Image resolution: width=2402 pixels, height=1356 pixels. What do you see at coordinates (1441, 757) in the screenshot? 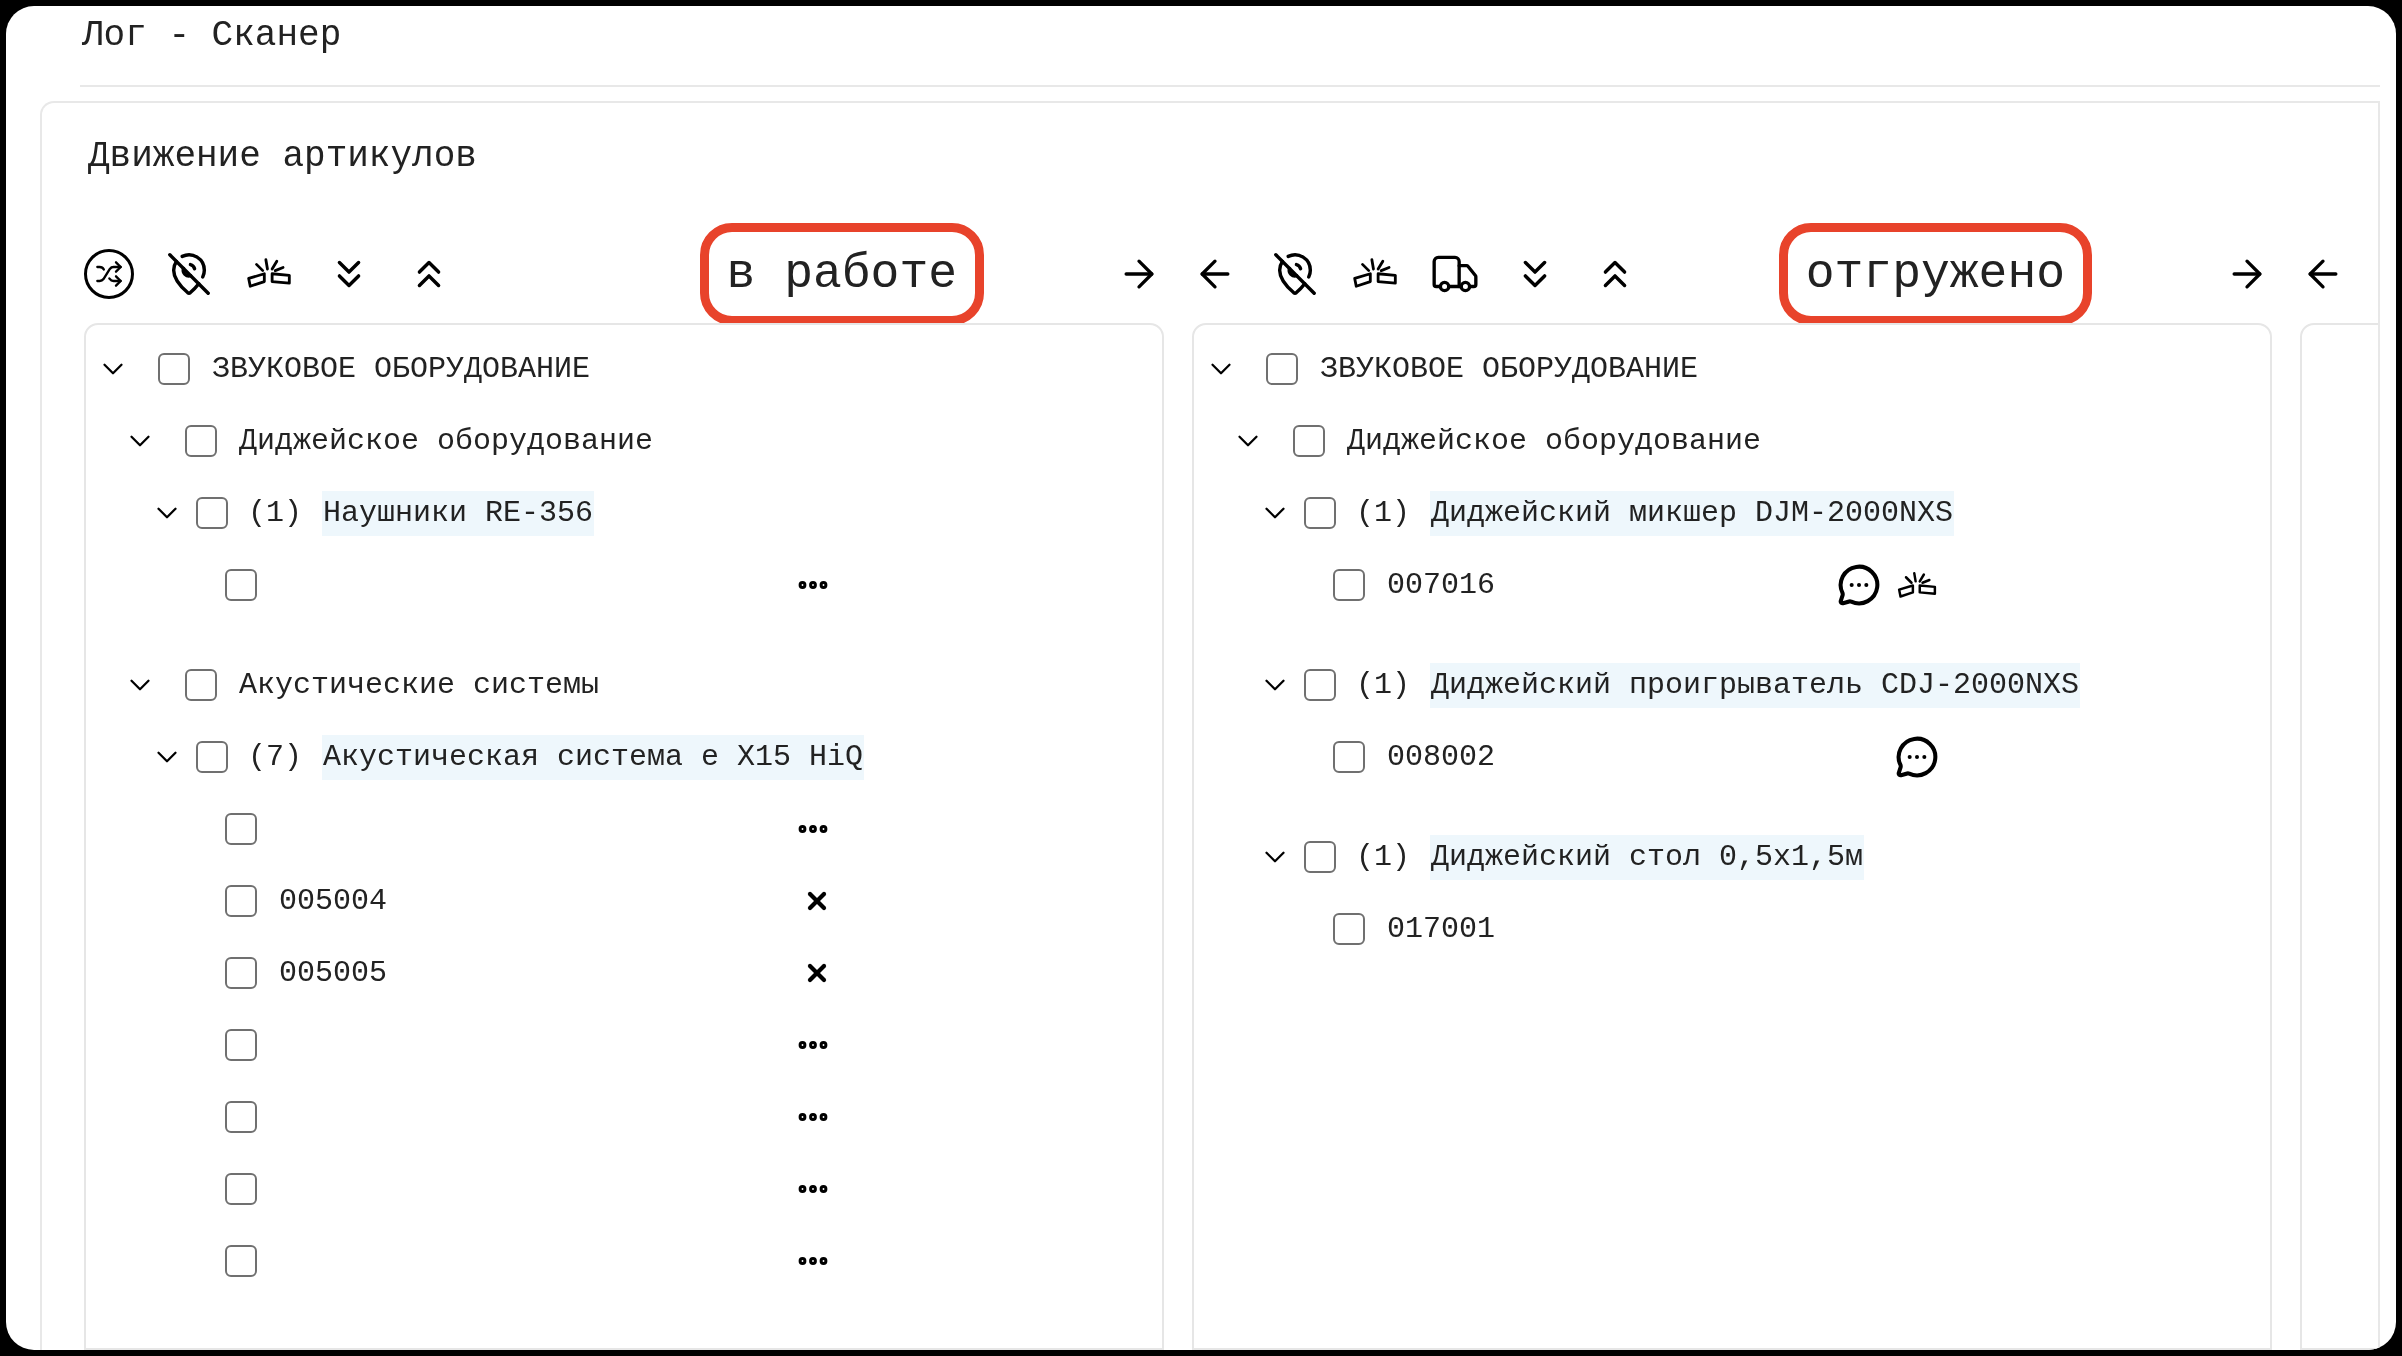
I see `serial-number: 008002` at bounding box center [1441, 757].